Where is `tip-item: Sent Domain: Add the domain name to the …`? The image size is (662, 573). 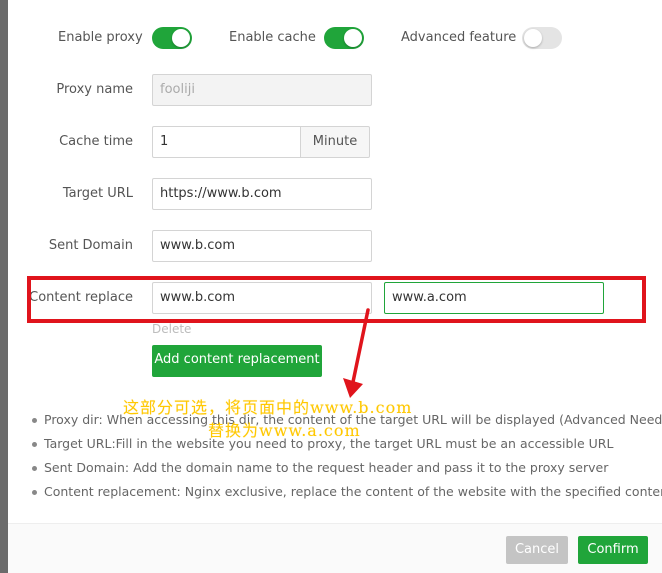
tip-item: Sent Domain: Add the domain name to the … is located at coordinates (337, 468).